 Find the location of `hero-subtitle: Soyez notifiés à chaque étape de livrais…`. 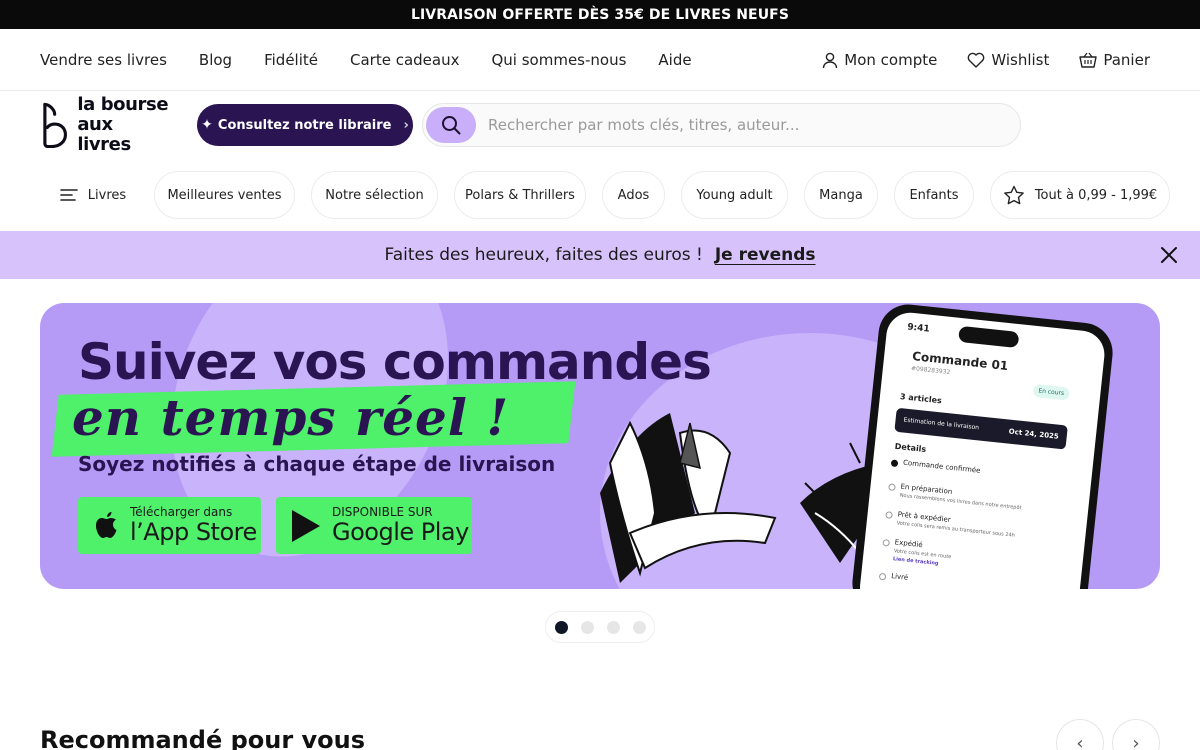

hero-subtitle: Soyez notifiés à chaque étape de livrais… is located at coordinates (317, 464).